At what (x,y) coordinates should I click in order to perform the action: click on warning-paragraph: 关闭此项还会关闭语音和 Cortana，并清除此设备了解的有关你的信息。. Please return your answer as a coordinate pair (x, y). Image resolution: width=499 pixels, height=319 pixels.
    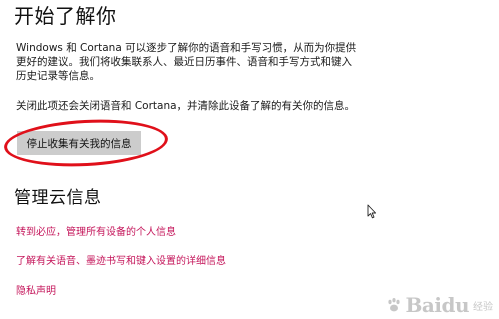
    Looking at the image, I should click on (186, 106).